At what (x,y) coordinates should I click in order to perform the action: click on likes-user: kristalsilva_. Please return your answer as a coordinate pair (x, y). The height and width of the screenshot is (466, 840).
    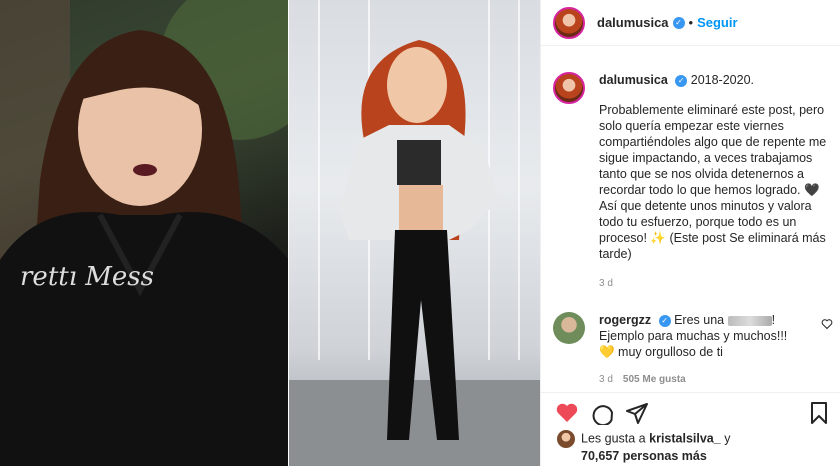
    Looking at the image, I should click on (685, 438).